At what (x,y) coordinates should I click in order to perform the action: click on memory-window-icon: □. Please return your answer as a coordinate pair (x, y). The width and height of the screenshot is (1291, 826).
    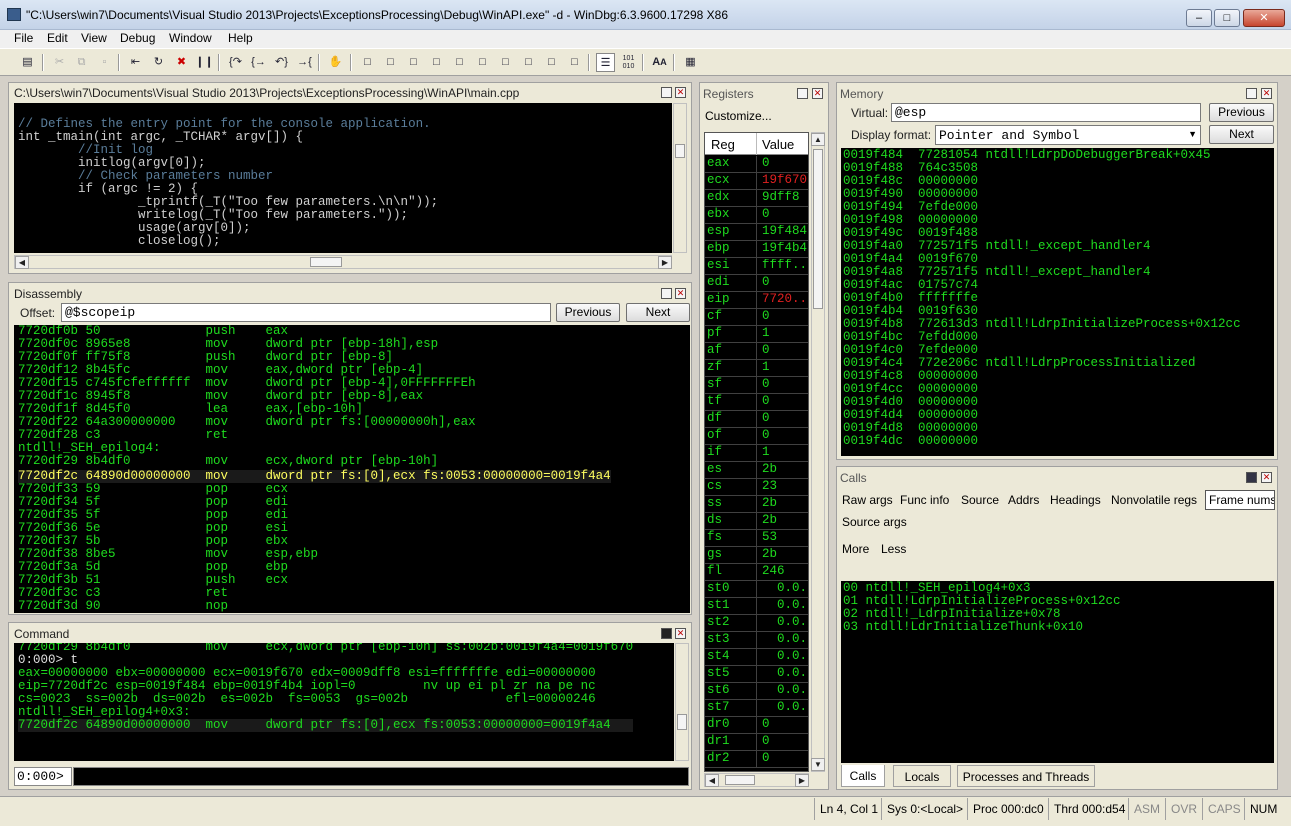
    Looking at the image, I should click on (459, 62).